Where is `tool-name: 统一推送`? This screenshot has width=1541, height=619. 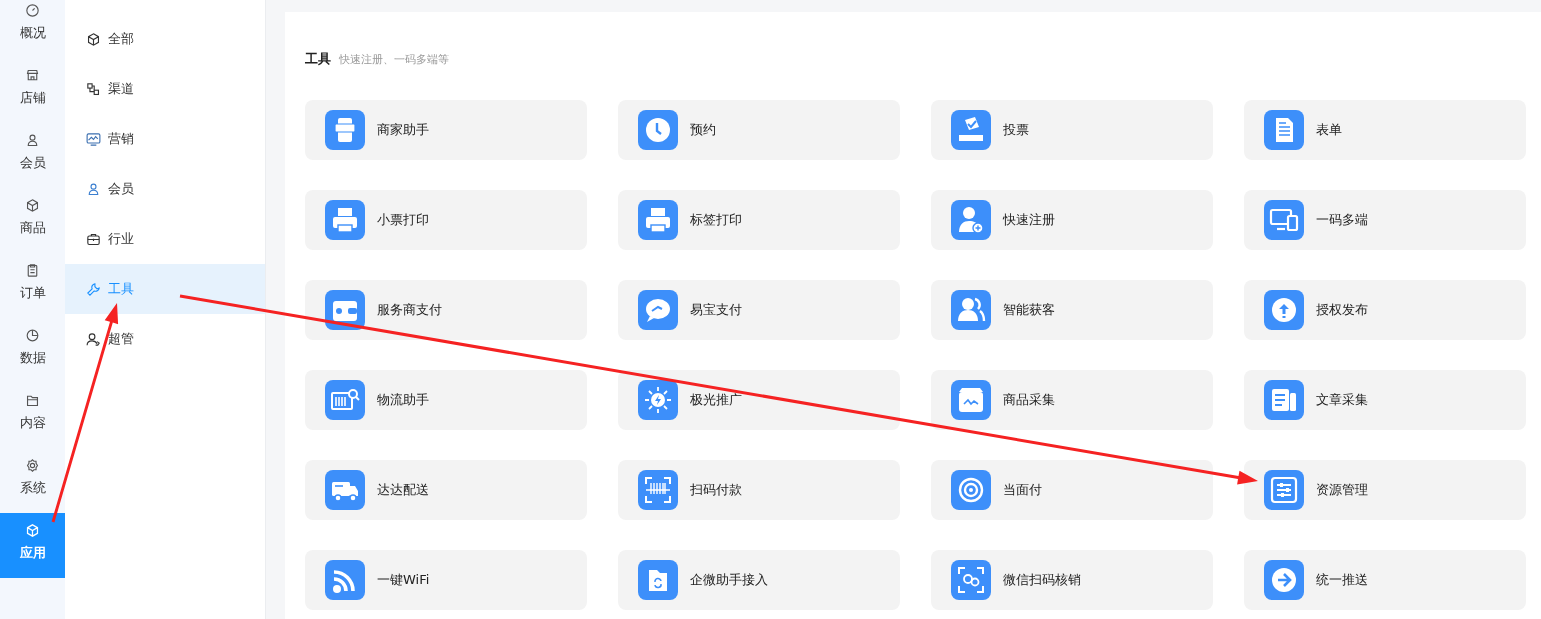
tool-name: 统一推送 is located at coordinates (1342, 580).